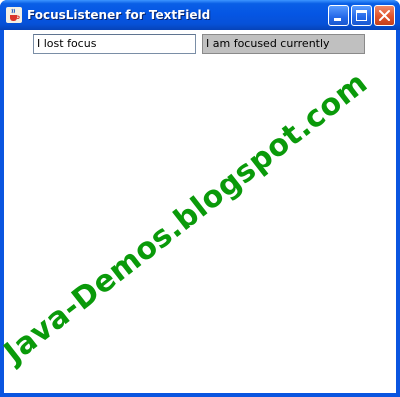 The width and height of the screenshot is (400, 397). Describe the element at coordinates (337, 19) in the screenshot. I see `minimize-icon` at that location.